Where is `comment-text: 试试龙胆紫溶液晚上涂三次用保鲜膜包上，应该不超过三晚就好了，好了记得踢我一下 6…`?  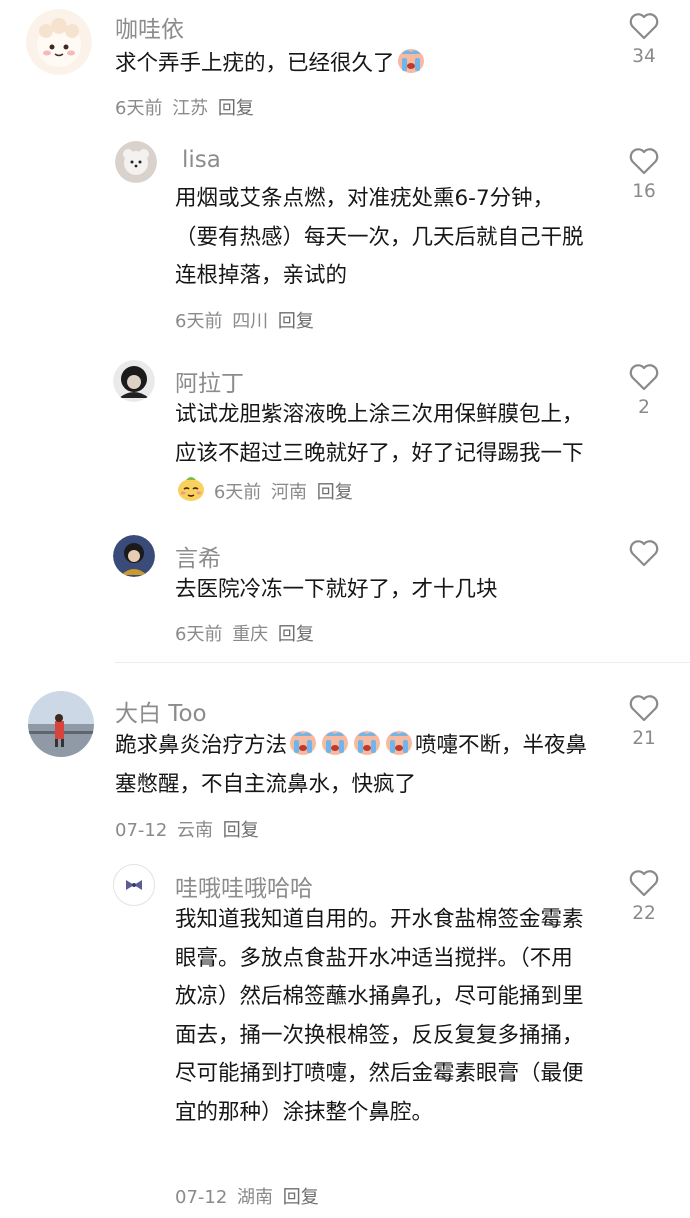
comment-text: 试试龙胆紫溶液晚上涂三次用保鲜膜包上，应该不超过三晚就好了，好了记得踢我一下 6… is located at coordinates (379, 452).